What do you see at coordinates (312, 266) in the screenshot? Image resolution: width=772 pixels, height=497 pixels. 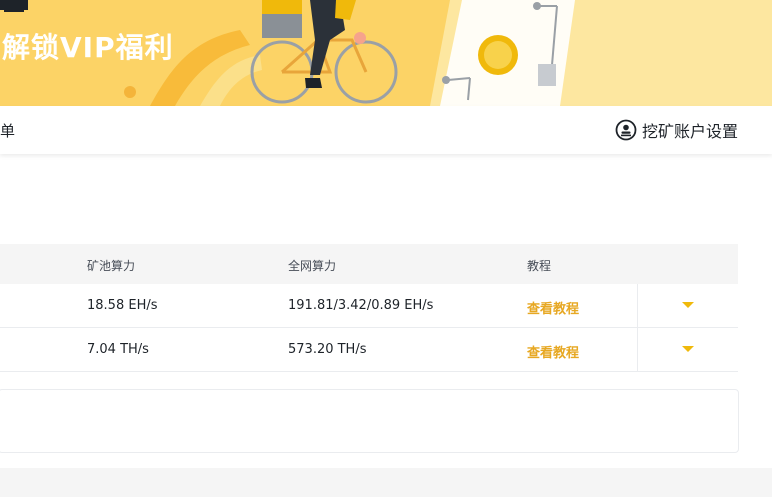 I see `header-network-hashrate: 全网算力` at bounding box center [312, 266].